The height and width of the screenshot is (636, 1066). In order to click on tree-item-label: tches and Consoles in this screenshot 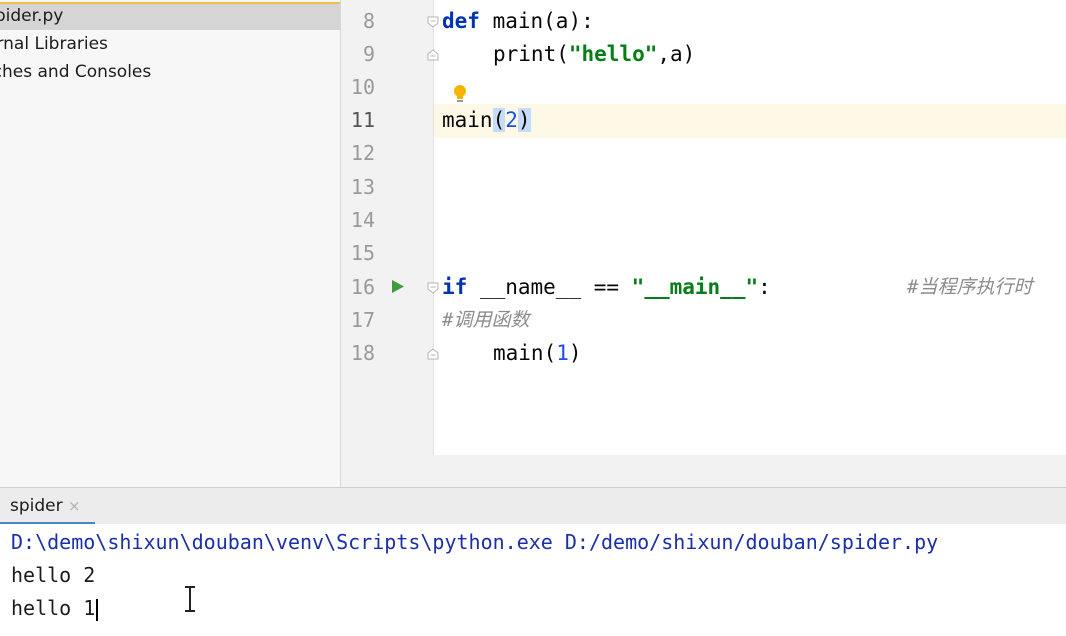, I will do `click(76, 72)`.